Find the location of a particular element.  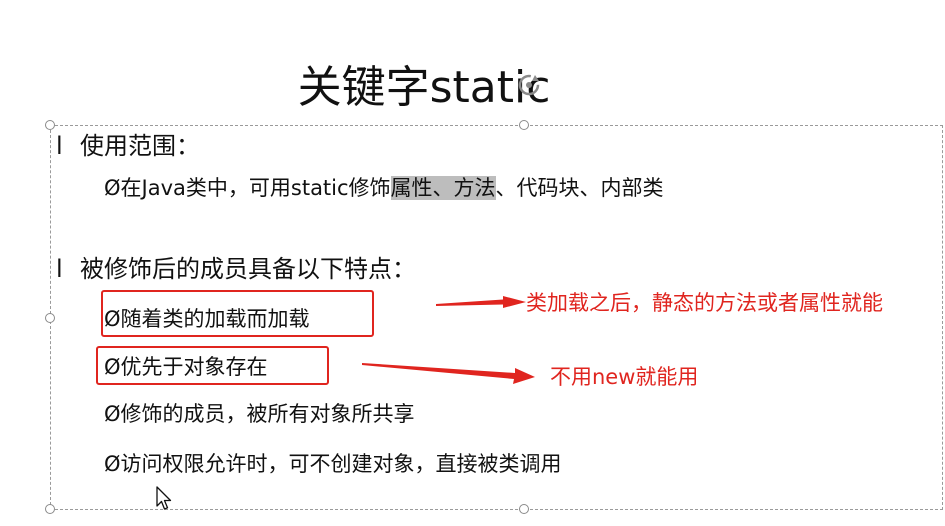

annotation-note: 类加载之后，静态的方法或者属性就能 is located at coordinates (704, 303).